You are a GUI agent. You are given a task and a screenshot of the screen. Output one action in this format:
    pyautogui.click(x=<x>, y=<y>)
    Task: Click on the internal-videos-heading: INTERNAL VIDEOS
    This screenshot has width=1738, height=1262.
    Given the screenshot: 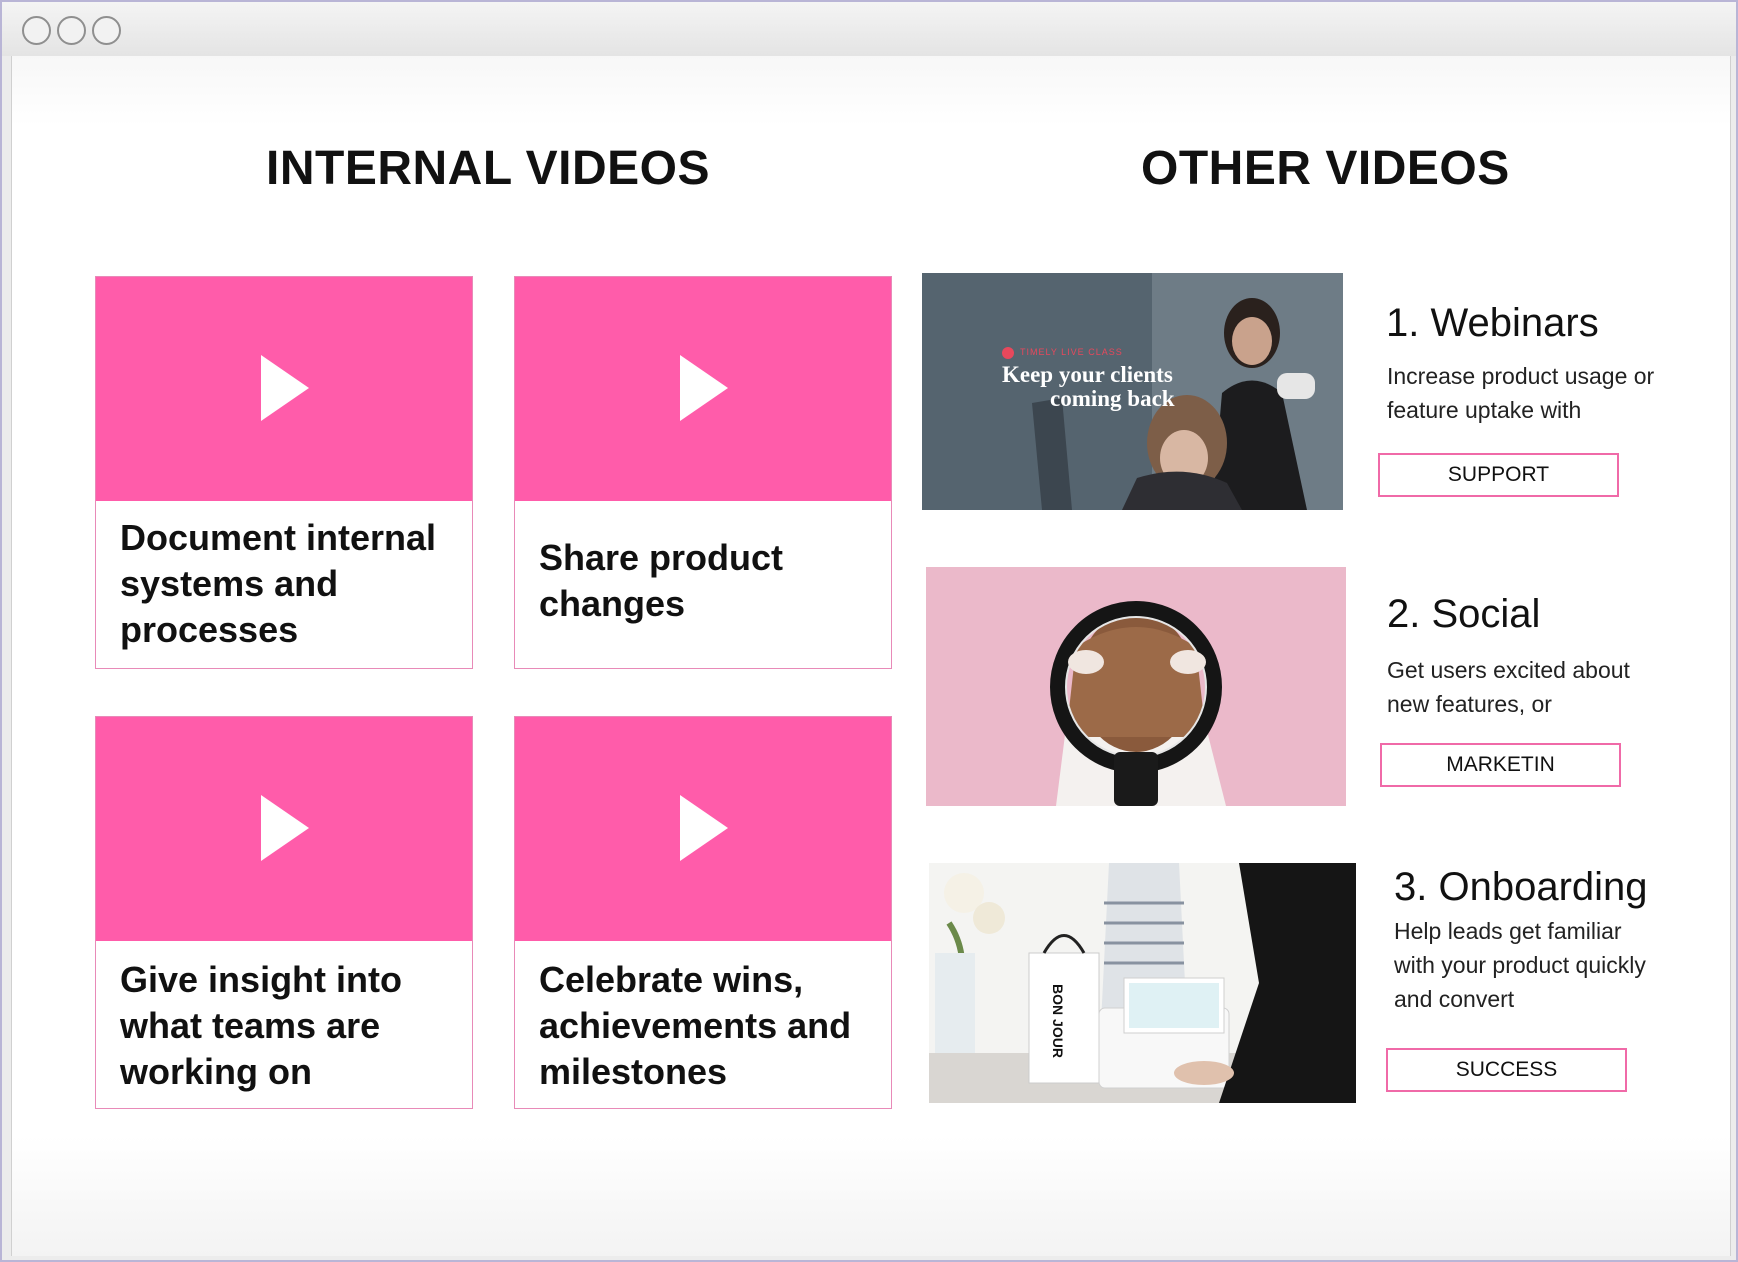 What is the action you would take?
    pyautogui.click(x=488, y=168)
    